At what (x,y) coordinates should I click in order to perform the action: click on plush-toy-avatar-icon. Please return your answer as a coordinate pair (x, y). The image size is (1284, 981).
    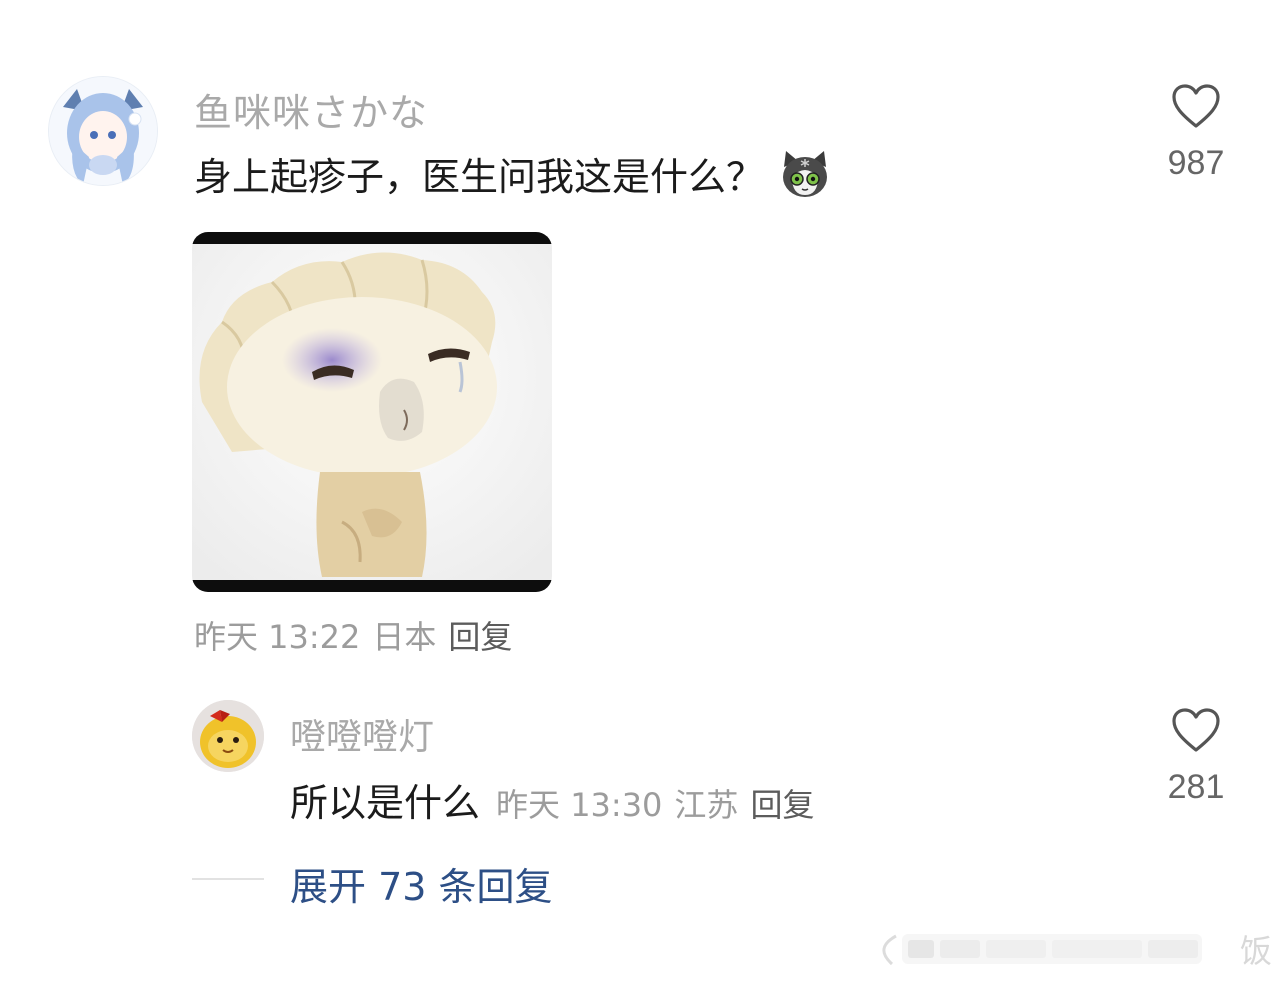
    Looking at the image, I should click on (228, 736).